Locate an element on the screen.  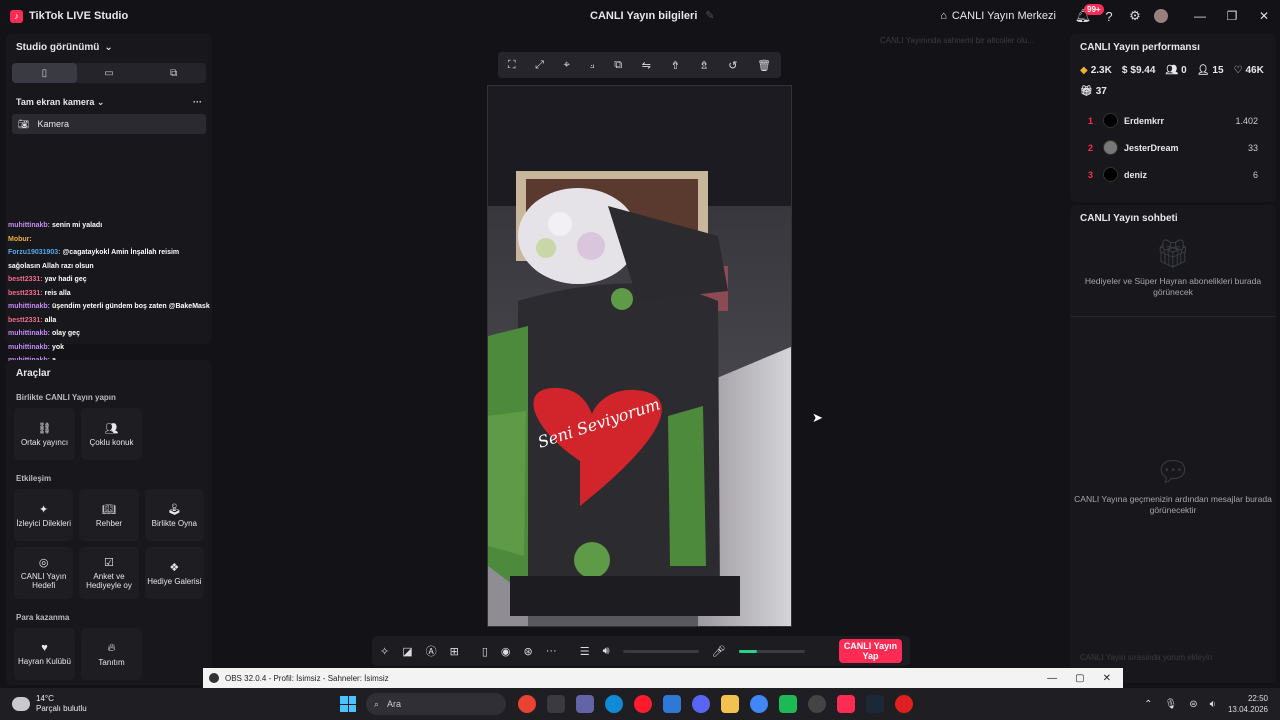
stat-item: ◆ 2.3K is located at coordinates (1096, 70).